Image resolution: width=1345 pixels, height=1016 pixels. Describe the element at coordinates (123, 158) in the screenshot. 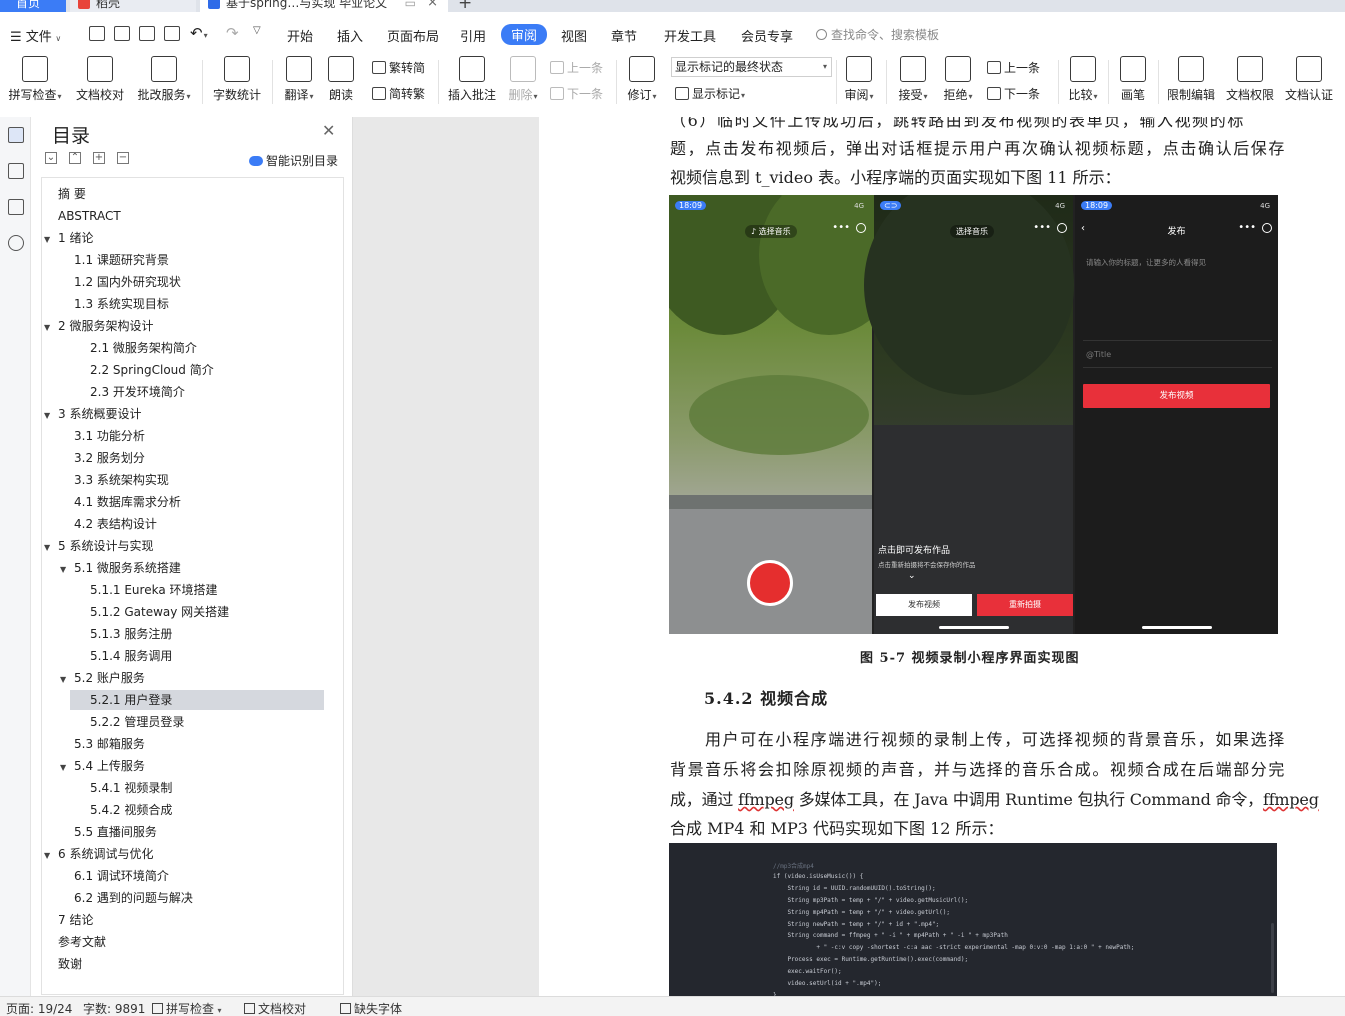

I see `remove-heading-icon: −` at that location.